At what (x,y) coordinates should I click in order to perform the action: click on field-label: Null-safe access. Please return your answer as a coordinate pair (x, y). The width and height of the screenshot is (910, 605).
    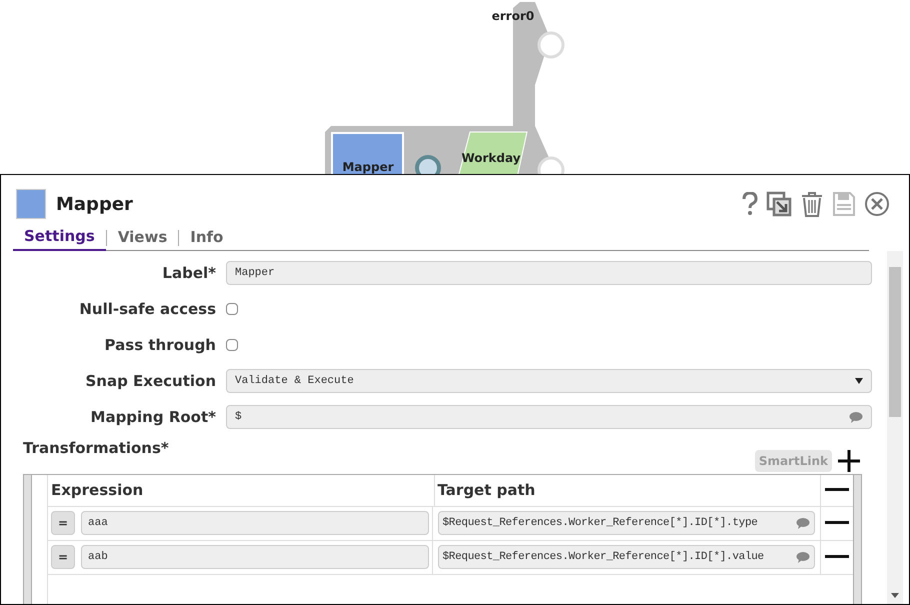
    Looking at the image, I should click on (147, 309).